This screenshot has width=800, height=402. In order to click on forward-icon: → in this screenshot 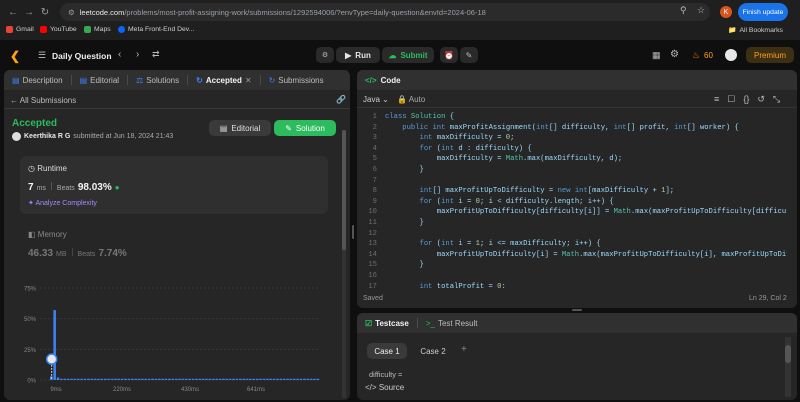, I will do `click(29, 12)`.